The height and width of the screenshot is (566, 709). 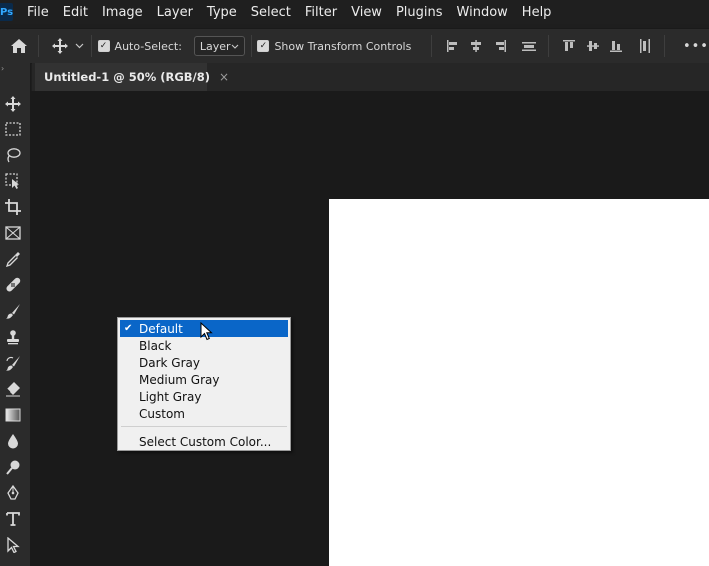 What do you see at coordinates (13, 259) in the screenshot?
I see `eyedropper-tool-icon` at bounding box center [13, 259].